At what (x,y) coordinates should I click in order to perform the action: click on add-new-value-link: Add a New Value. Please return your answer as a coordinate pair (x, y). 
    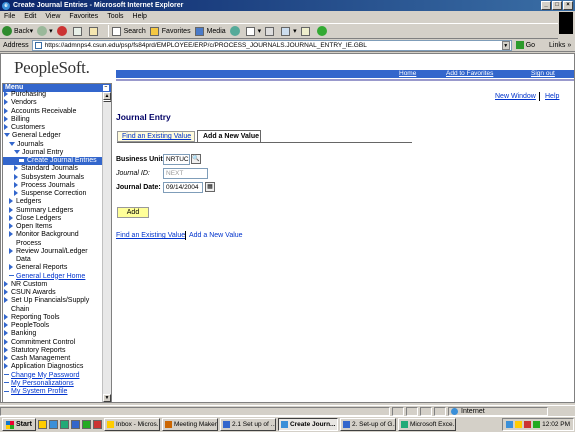
    Looking at the image, I should click on (216, 235).